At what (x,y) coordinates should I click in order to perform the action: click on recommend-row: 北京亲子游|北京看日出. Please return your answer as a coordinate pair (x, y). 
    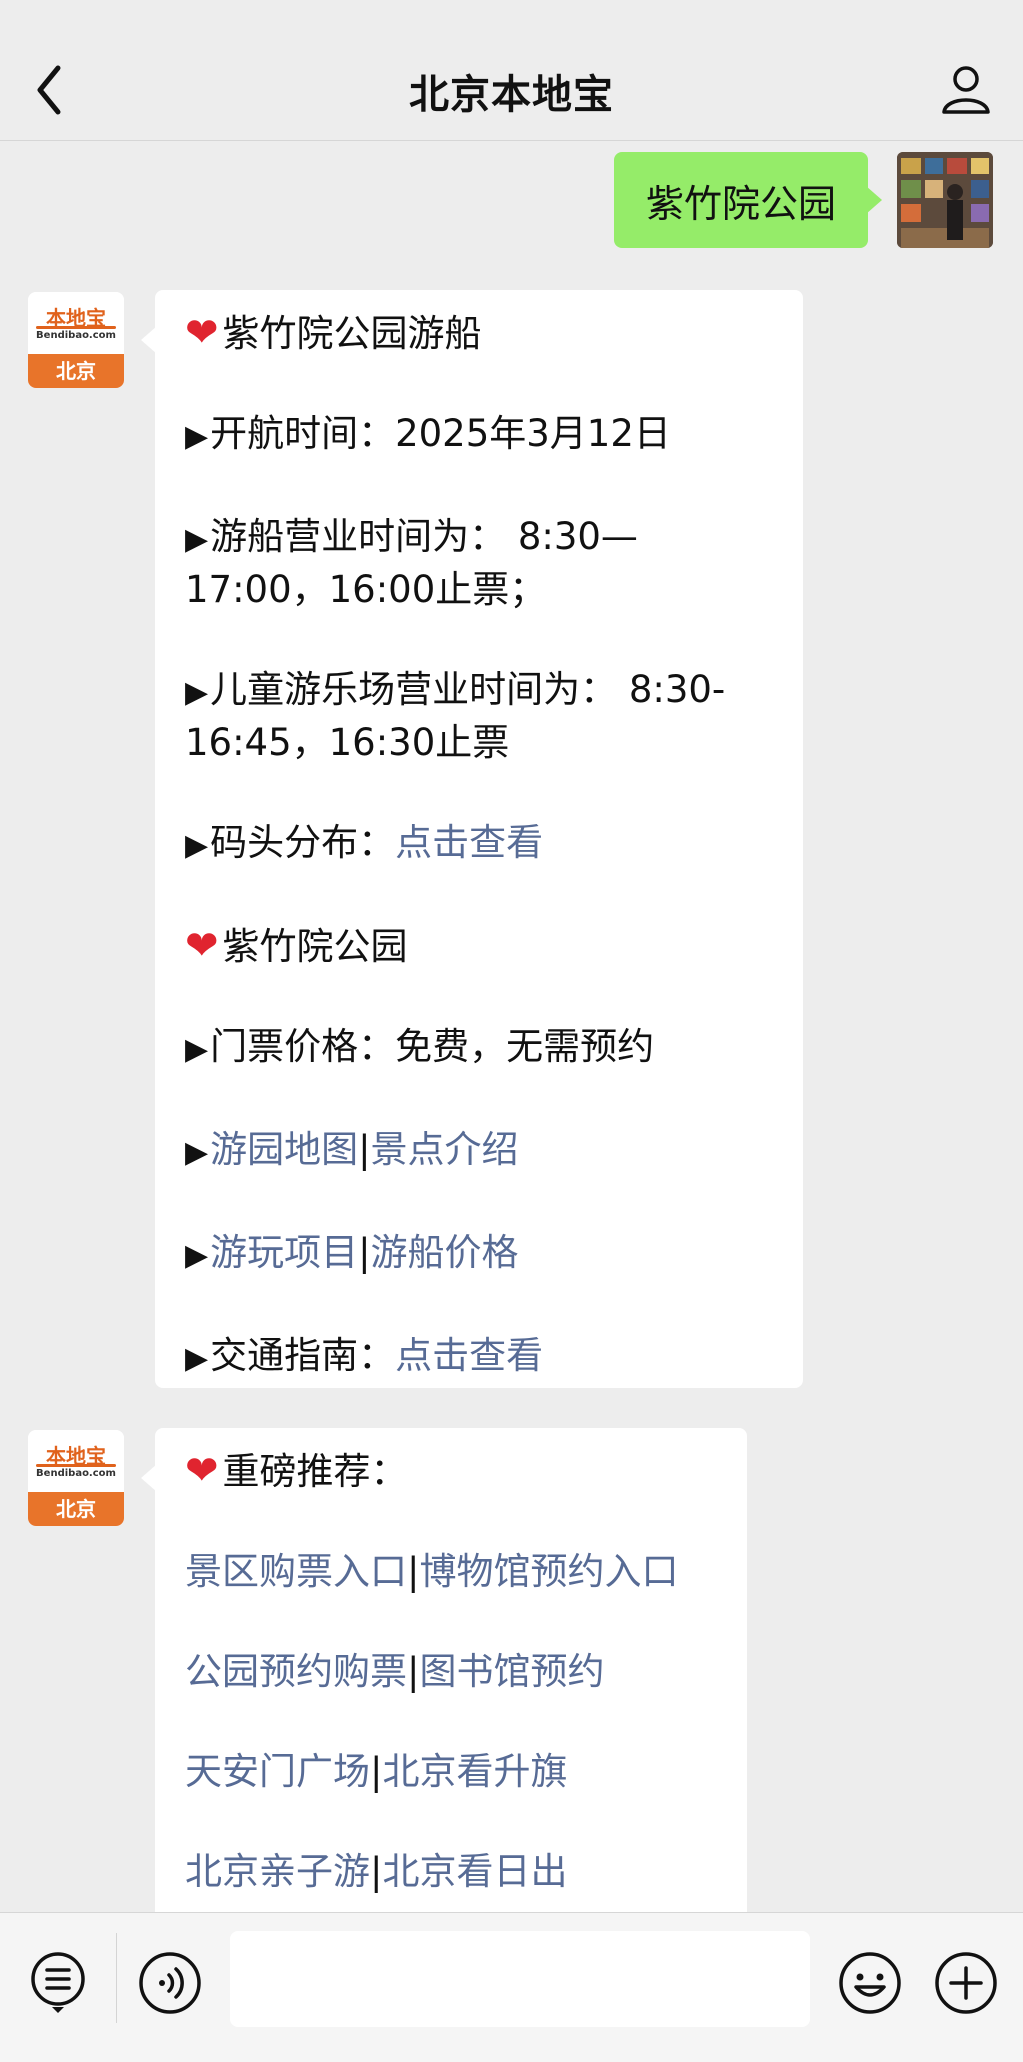
    Looking at the image, I should click on (376, 1871).